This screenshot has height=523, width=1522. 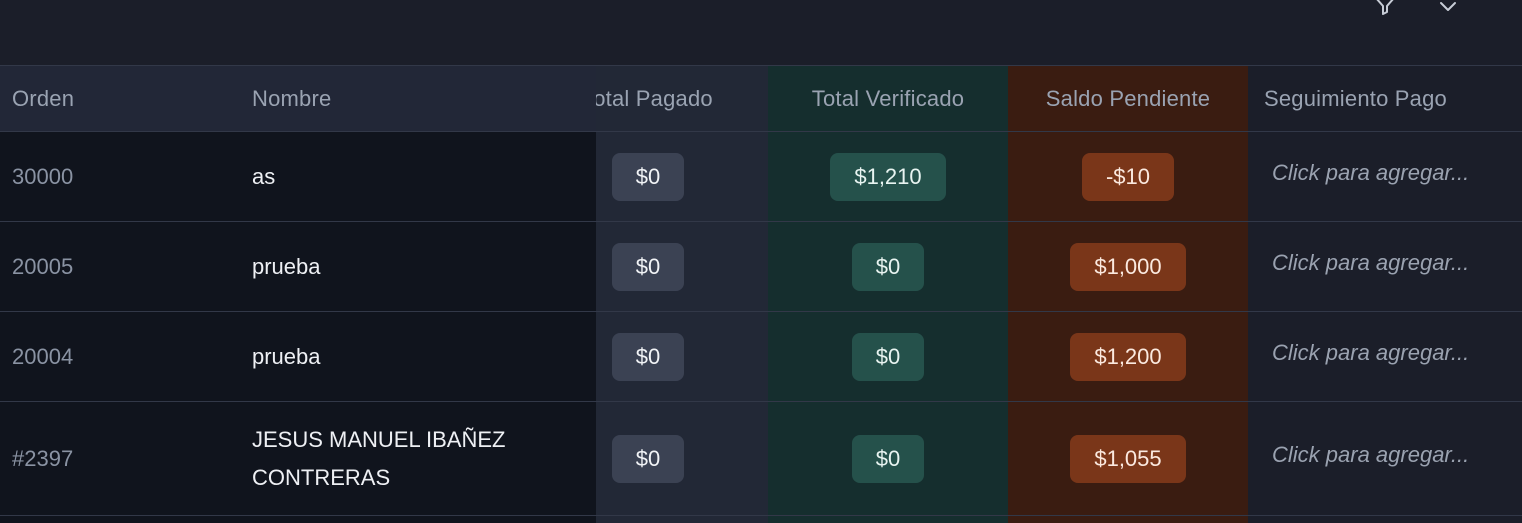 What do you see at coordinates (264, 176) in the screenshot?
I see `customer-name: as` at bounding box center [264, 176].